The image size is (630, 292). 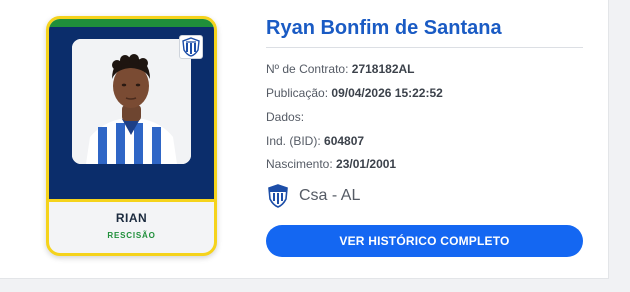 I want to click on contract-label: Nº de Contrato:, so click(x=307, y=69).